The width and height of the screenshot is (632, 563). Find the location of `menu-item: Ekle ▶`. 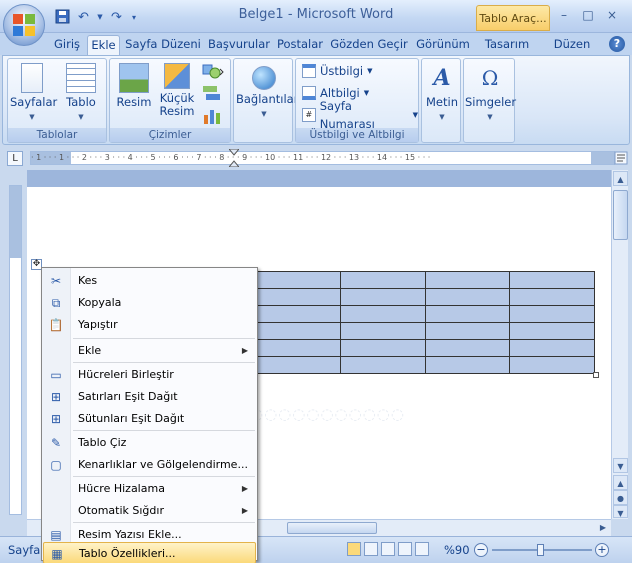

menu-item: Ekle ▶ is located at coordinates (149, 351).